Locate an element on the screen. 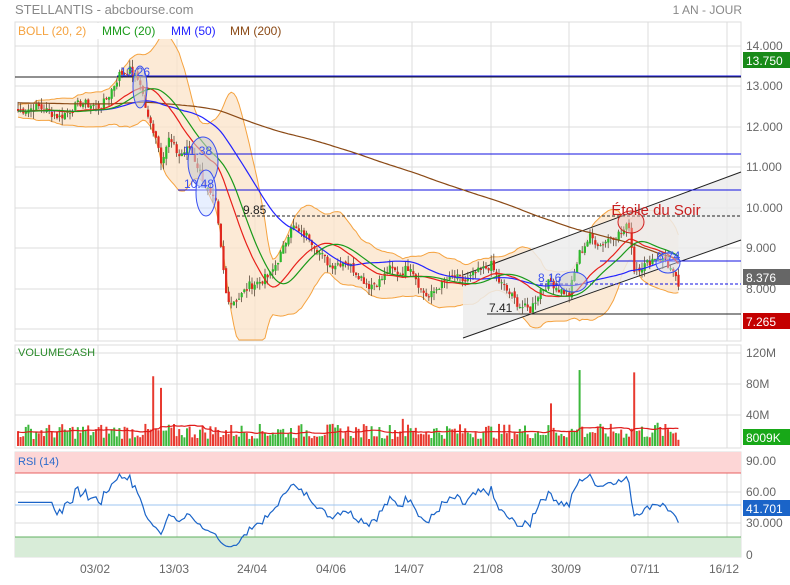  low-price-value: 7.265 is located at coordinates (761, 322).